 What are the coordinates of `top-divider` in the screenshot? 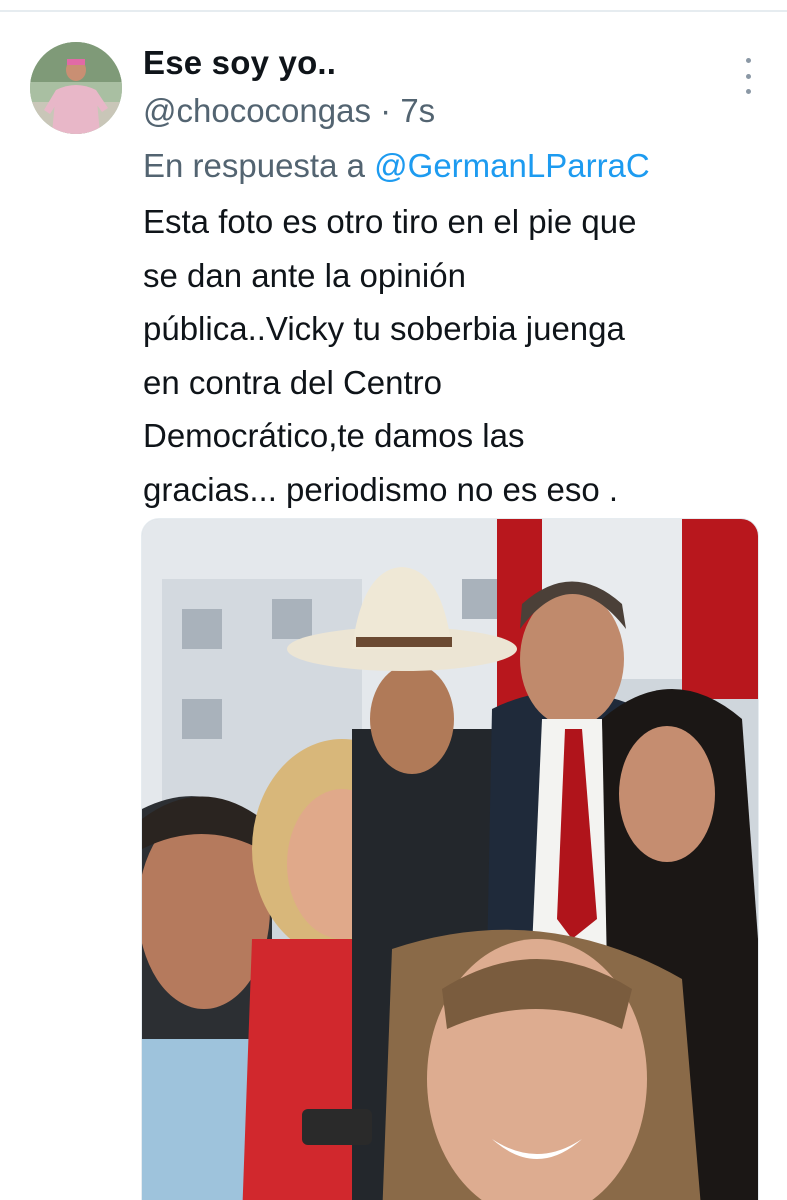 It's located at (393, 11).